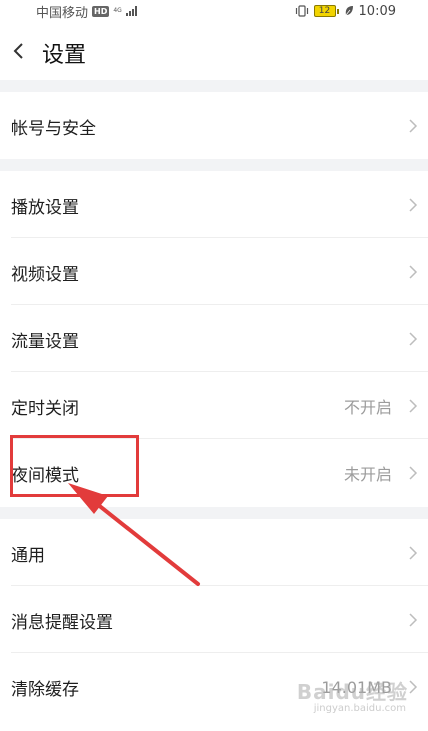 This screenshot has width=428, height=731. I want to click on row-label: 定时关闭, so click(45, 408).